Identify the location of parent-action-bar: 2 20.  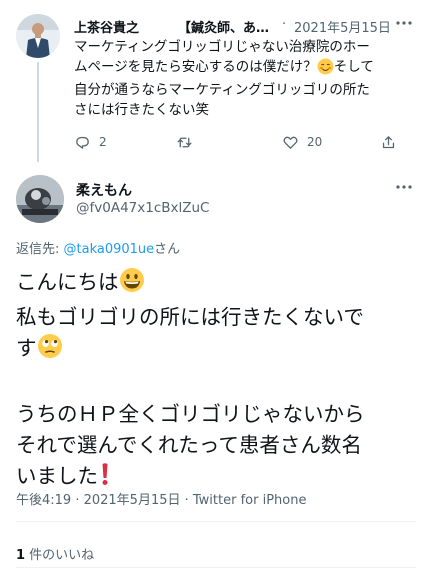
(244, 142).